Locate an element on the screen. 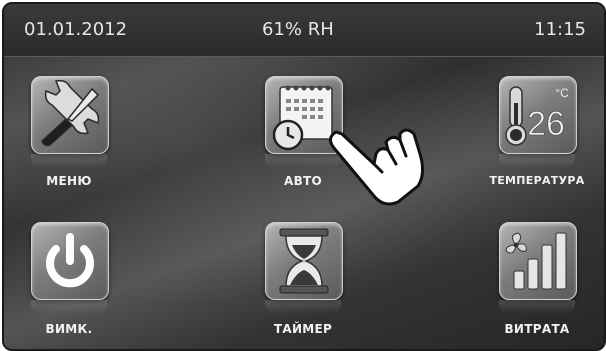  menu-button is located at coordinates (70, 115).